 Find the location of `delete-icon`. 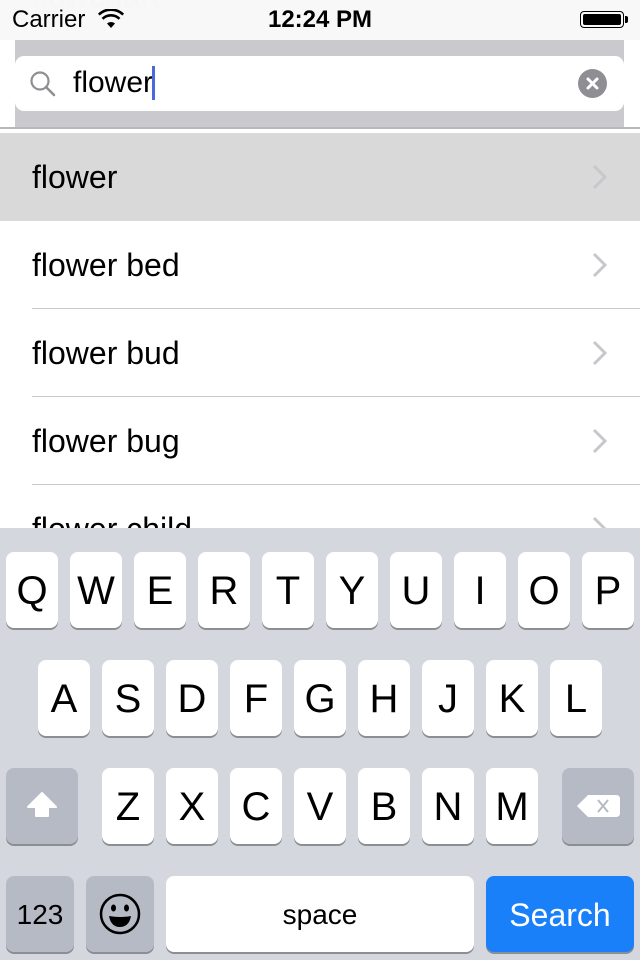

delete-icon is located at coordinates (598, 806).